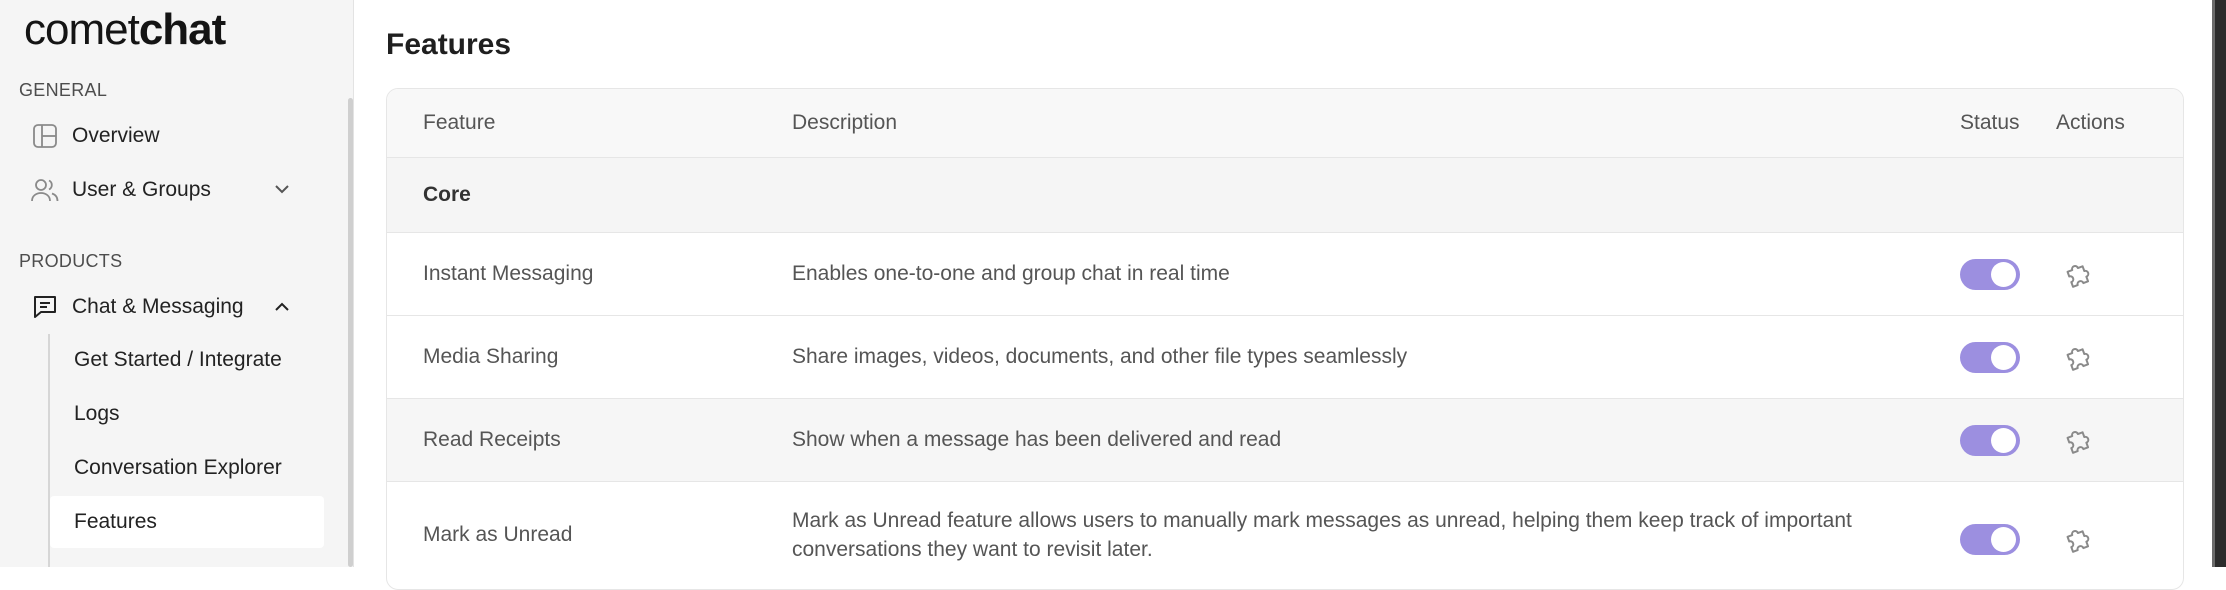 Image resolution: width=2226 pixels, height=590 pixels. I want to click on column-header-status: Status, so click(1990, 122).